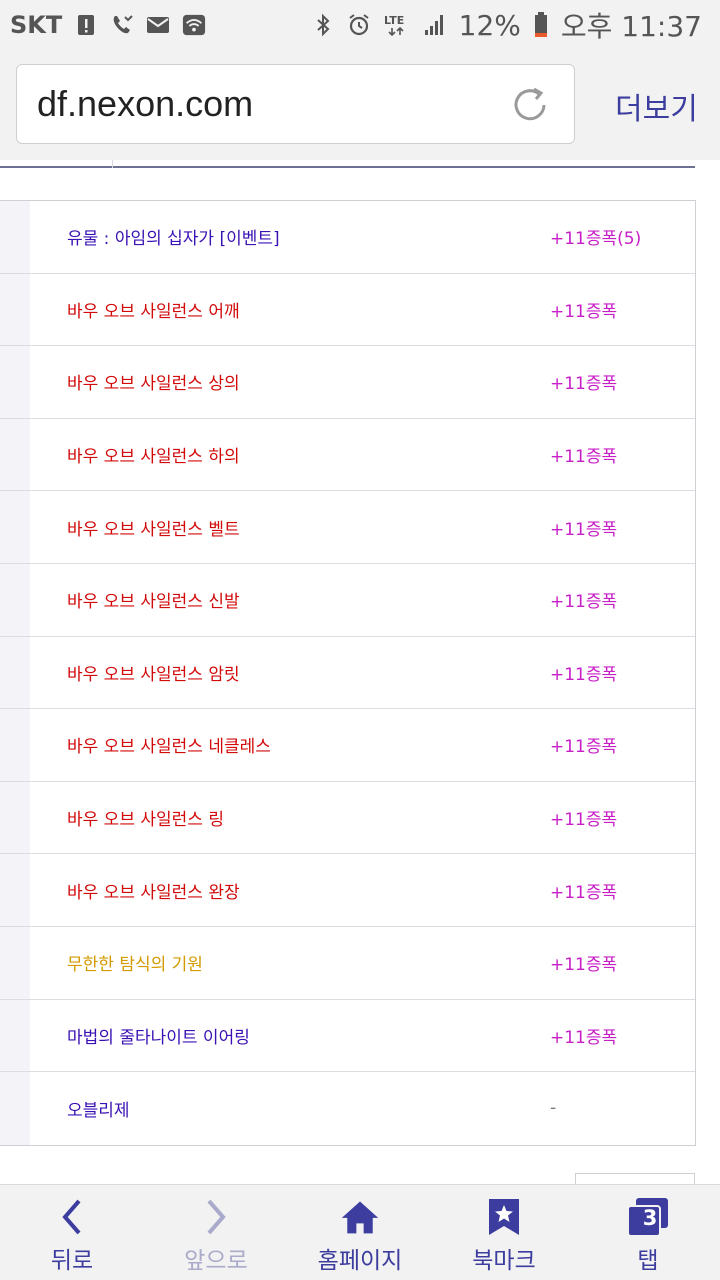  Describe the element at coordinates (153, 599) in the screenshot. I see `item-name: 바우 오브 사일런스 신발` at that location.